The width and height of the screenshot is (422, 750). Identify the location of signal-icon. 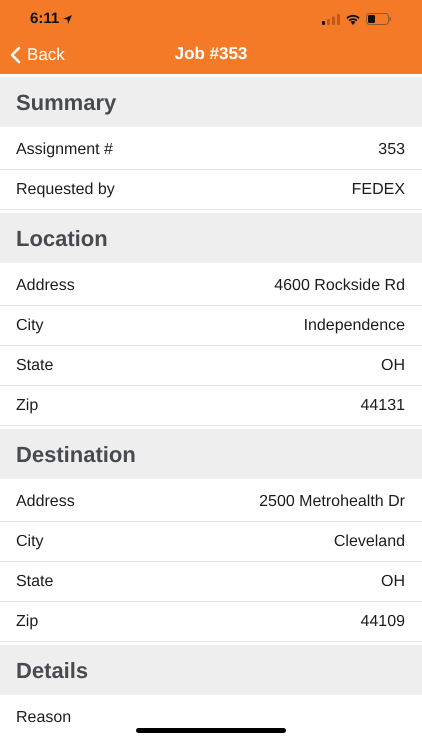
(331, 19).